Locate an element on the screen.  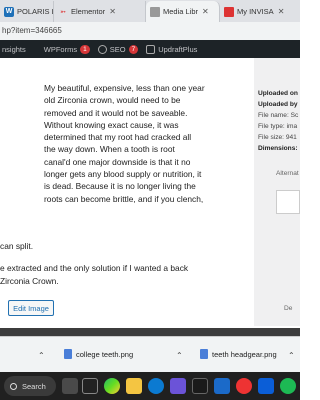
download-filename: teeth headgear.png is located at coordinates (244, 354).